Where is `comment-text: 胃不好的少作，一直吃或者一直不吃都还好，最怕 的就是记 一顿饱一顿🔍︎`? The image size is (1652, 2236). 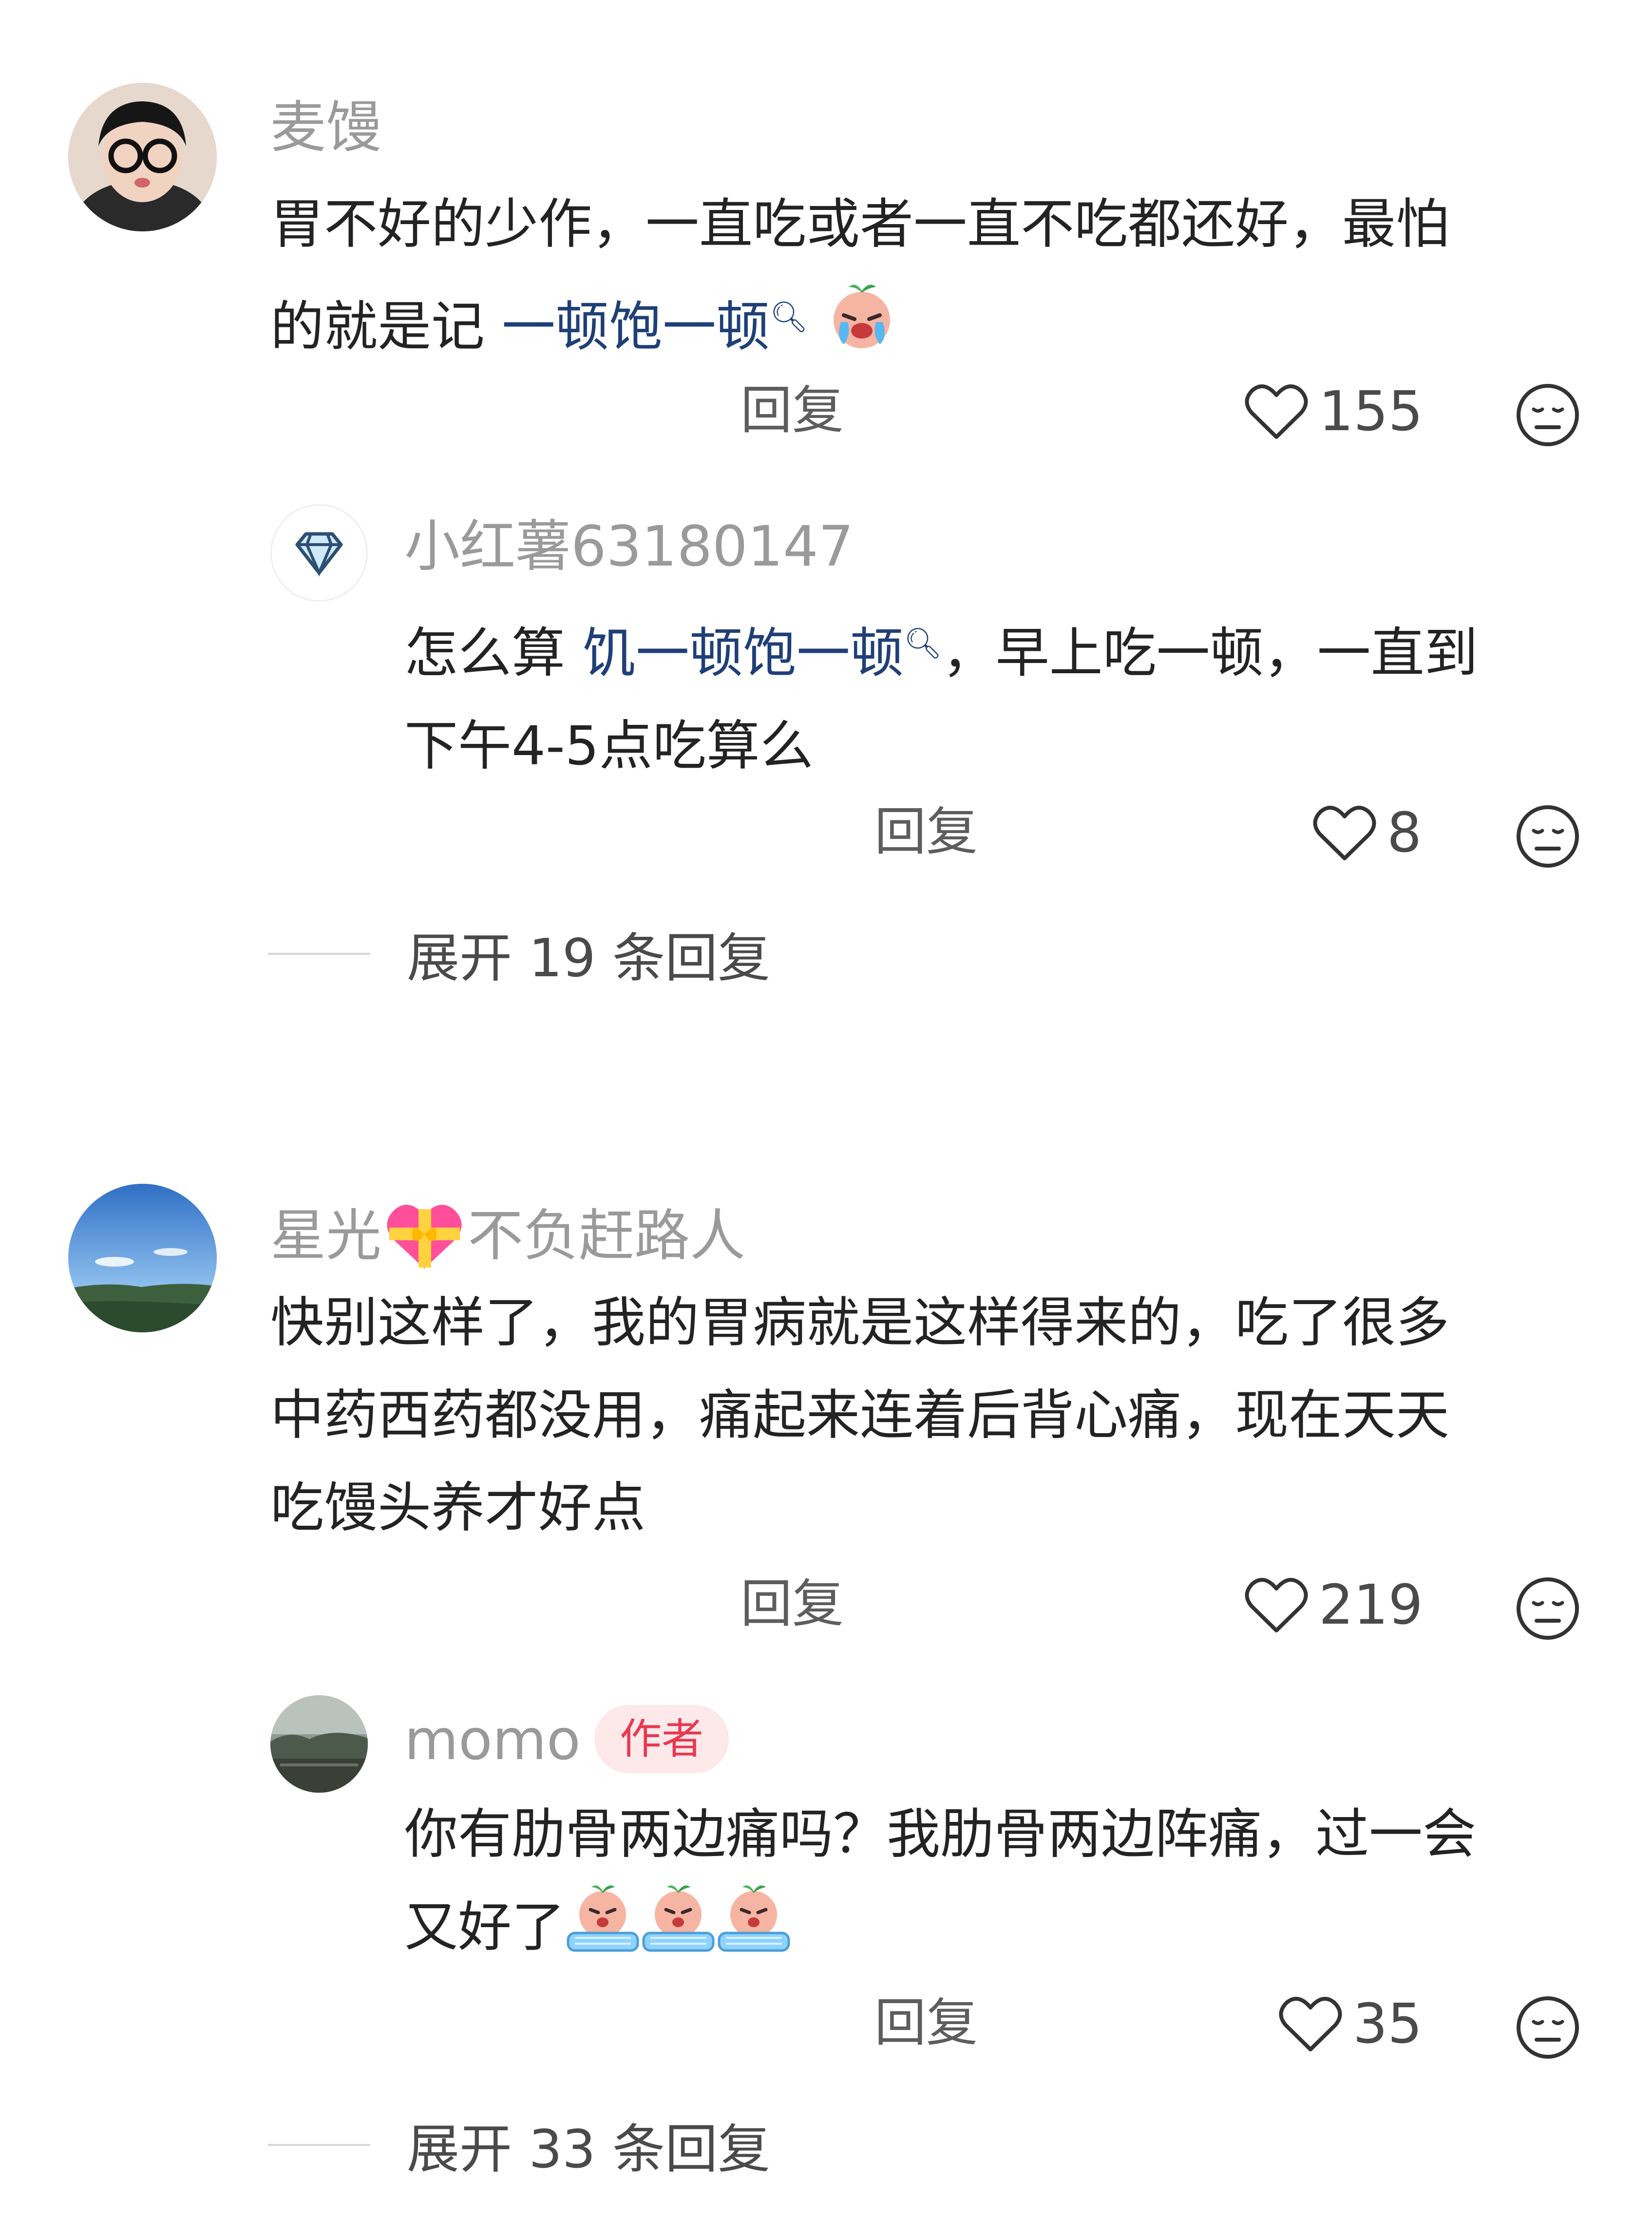 comment-text: 胃不好的少作，一直吃或者一直不吃都还好，最怕 的就是记 一顿饱一顿🔍︎ is located at coordinates (859, 279).